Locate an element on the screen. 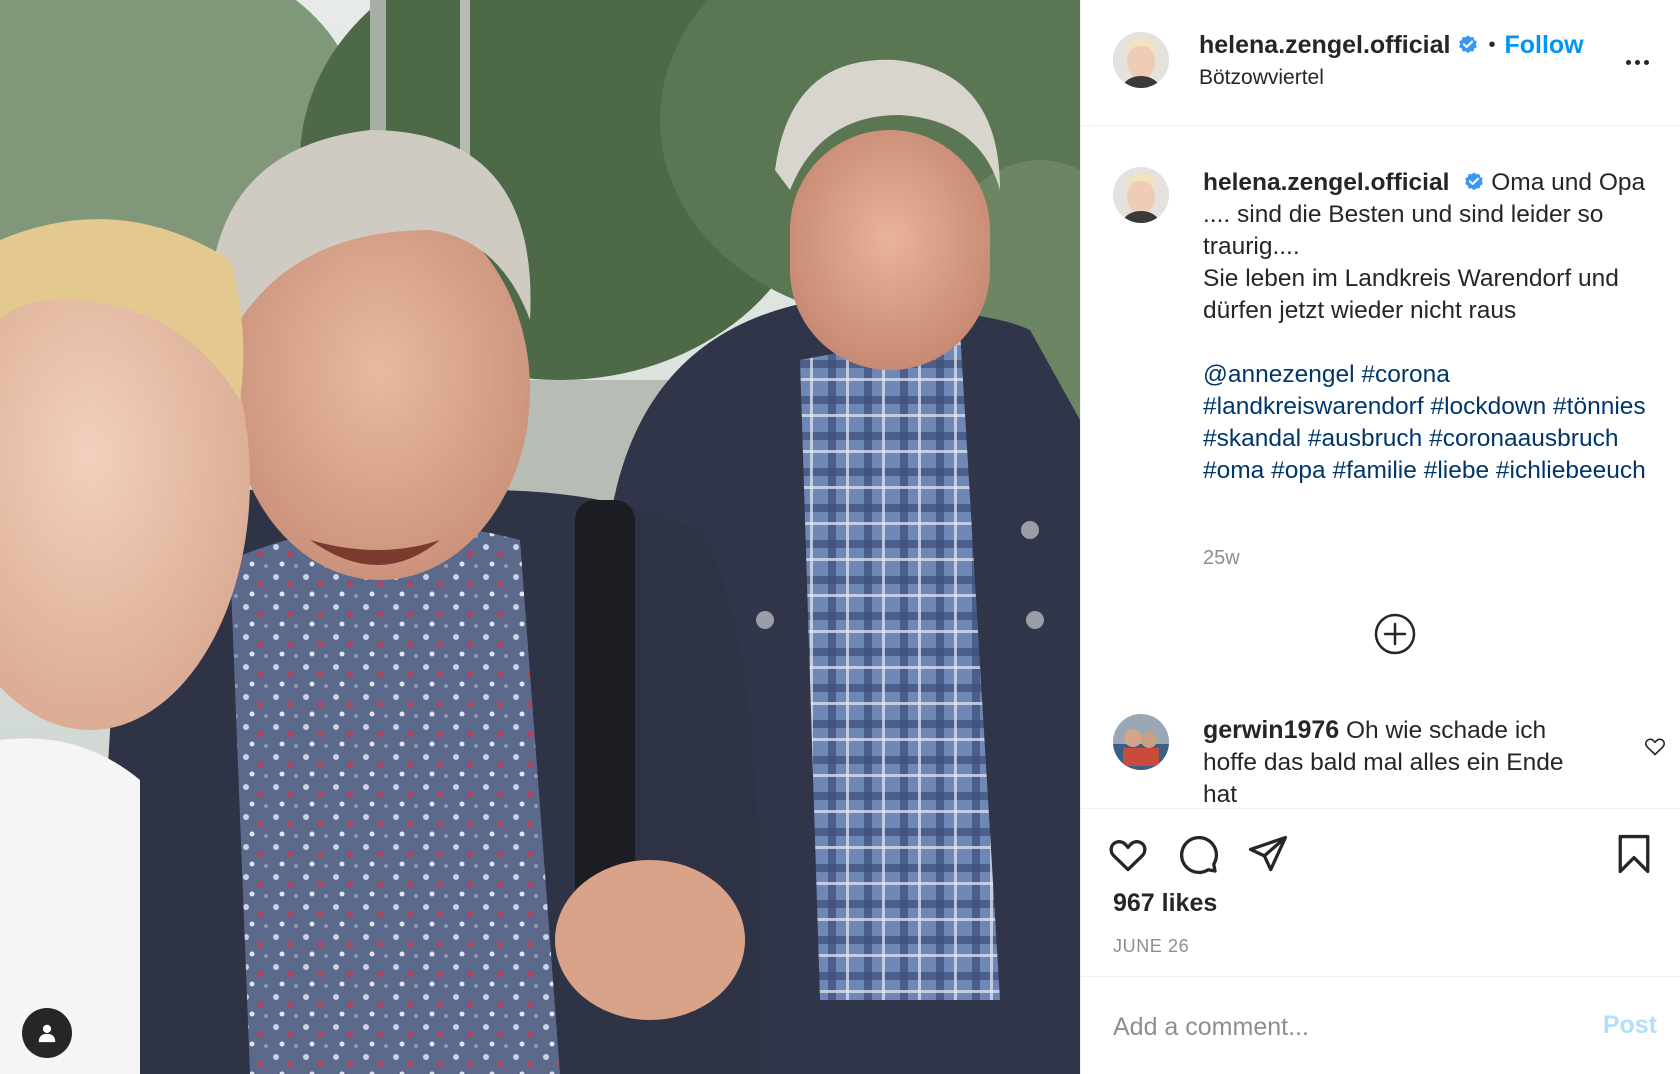 The image size is (1680, 1074). comment-input is located at coordinates (1333, 1027).